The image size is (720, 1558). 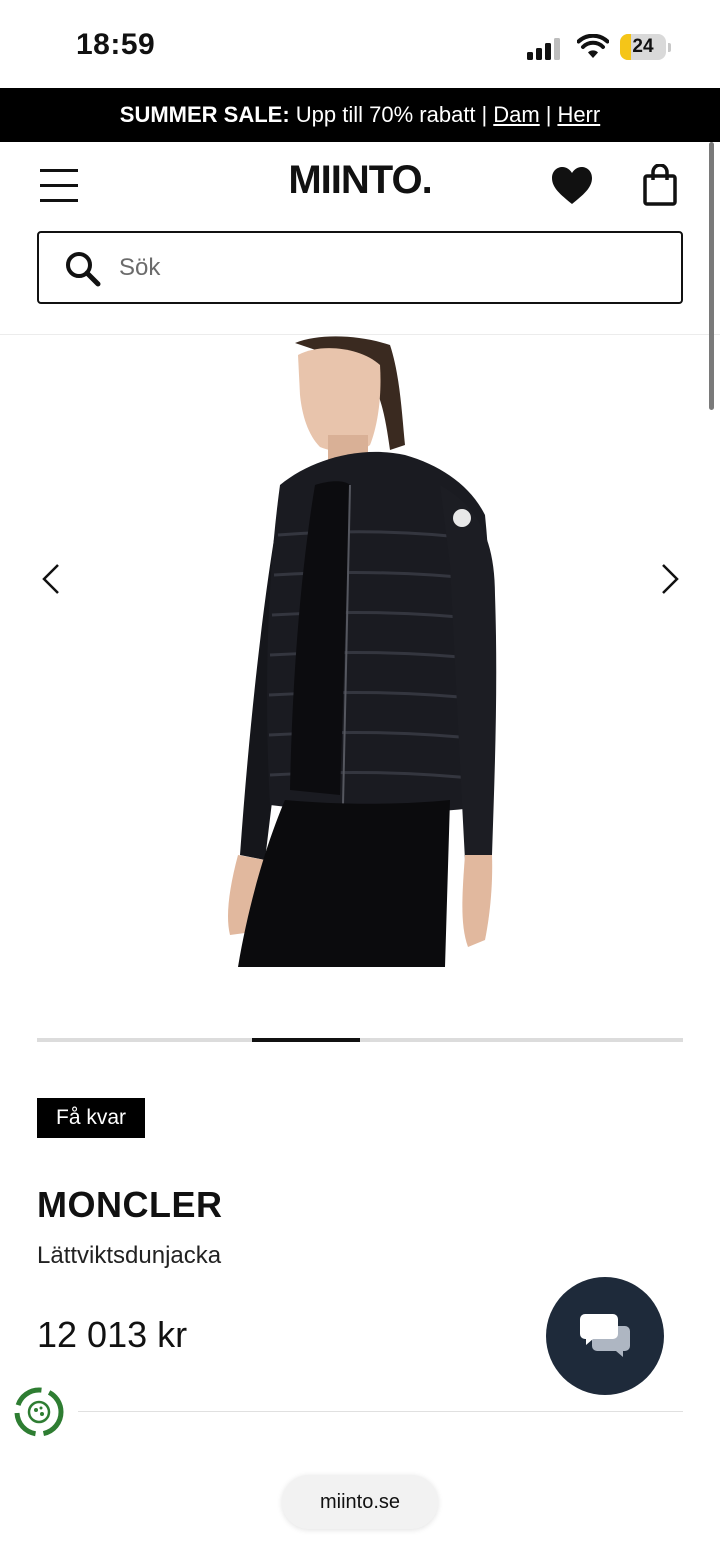 I want to click on stock-badge: Få kvar, so click(x=91, y=1118).